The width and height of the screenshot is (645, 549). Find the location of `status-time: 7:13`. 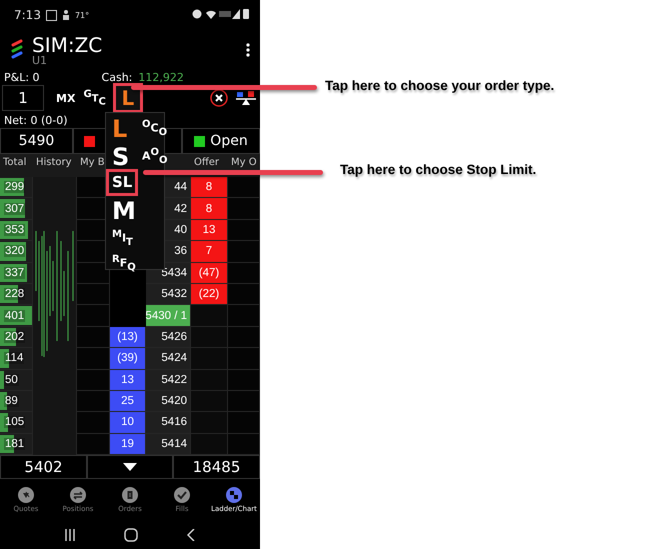

status-time: 7:13 is located at coordinates (27, 15).